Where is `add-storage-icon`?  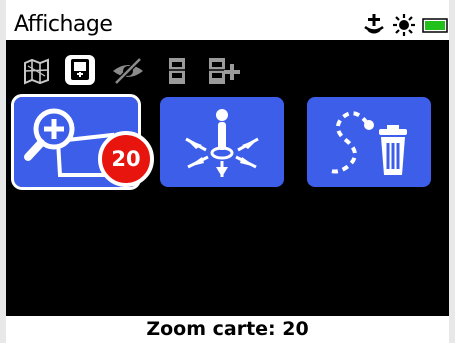 add-storage-icon is located at coordinates (224, 71).